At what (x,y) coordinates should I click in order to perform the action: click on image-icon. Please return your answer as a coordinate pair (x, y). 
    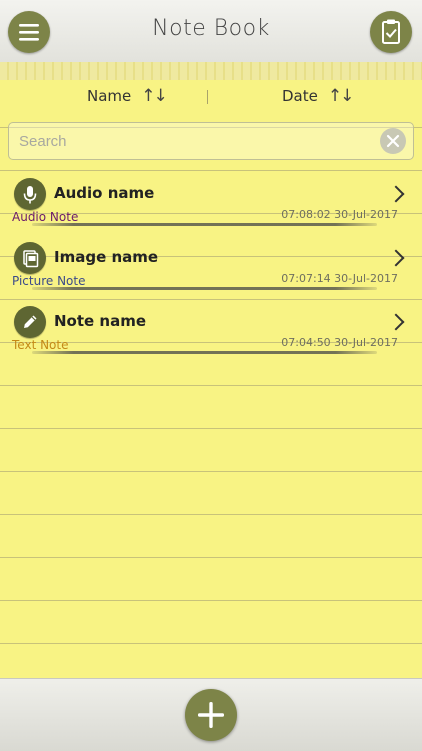
    Looking at the image, I should click on (31, 259).